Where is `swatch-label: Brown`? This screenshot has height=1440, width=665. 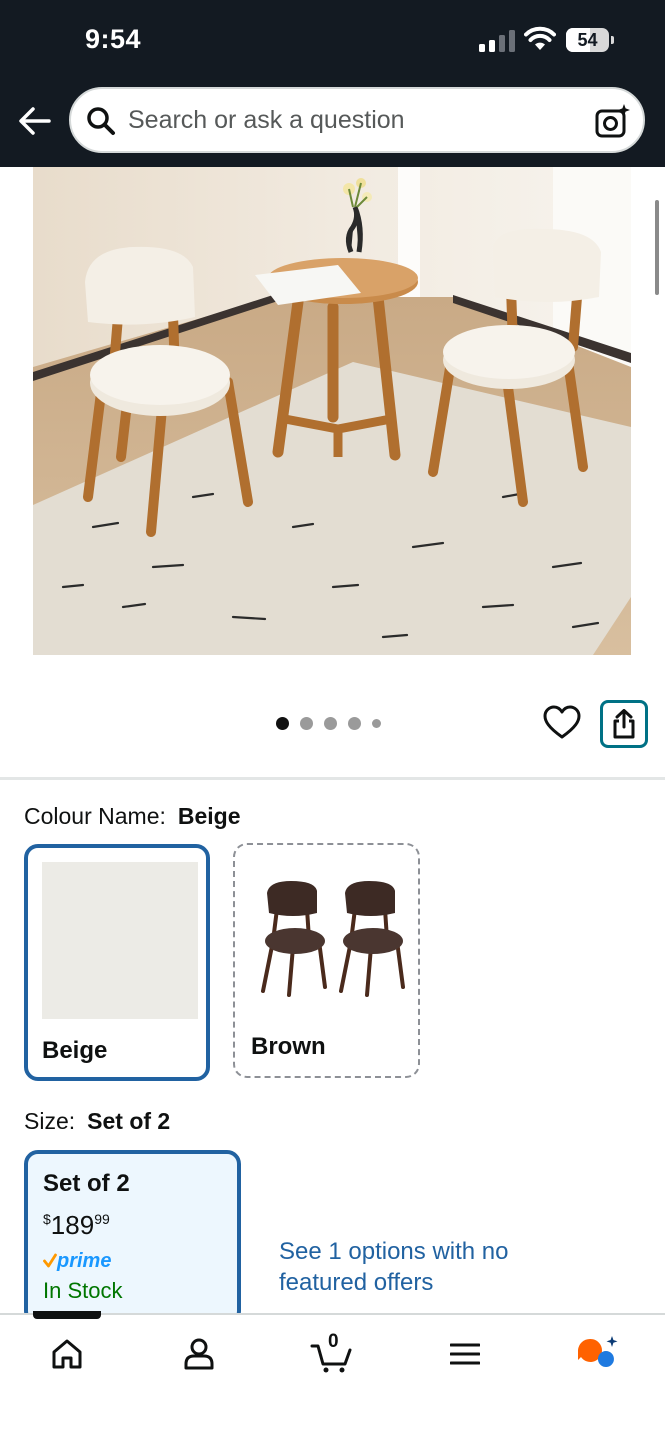
swatch-label: Brown is located at coordinates (288, 1046).